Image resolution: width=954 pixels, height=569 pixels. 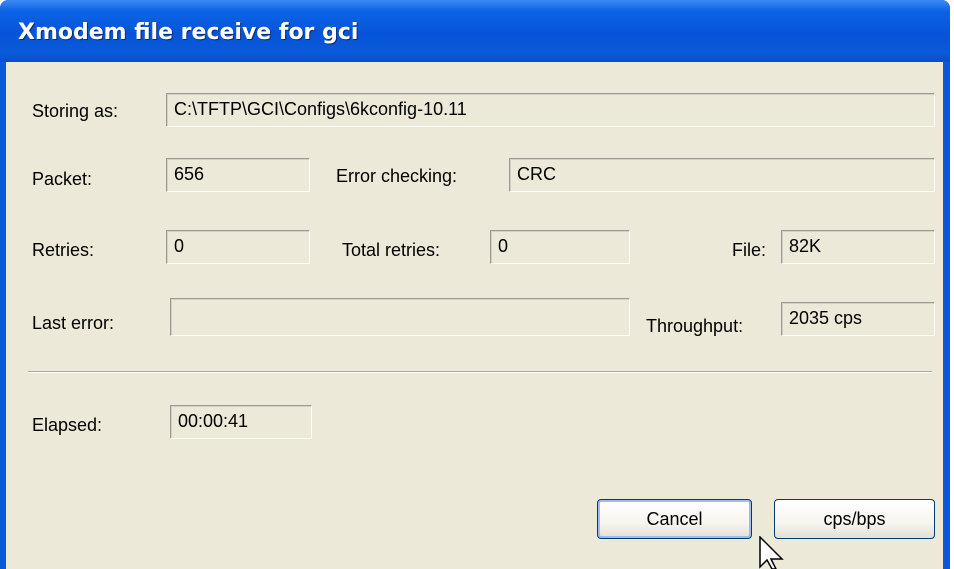 What do you see at coordinates (674, 519) in the screenshot?
I see `cancel-button: Cancel` at bounding box center [674, 519].